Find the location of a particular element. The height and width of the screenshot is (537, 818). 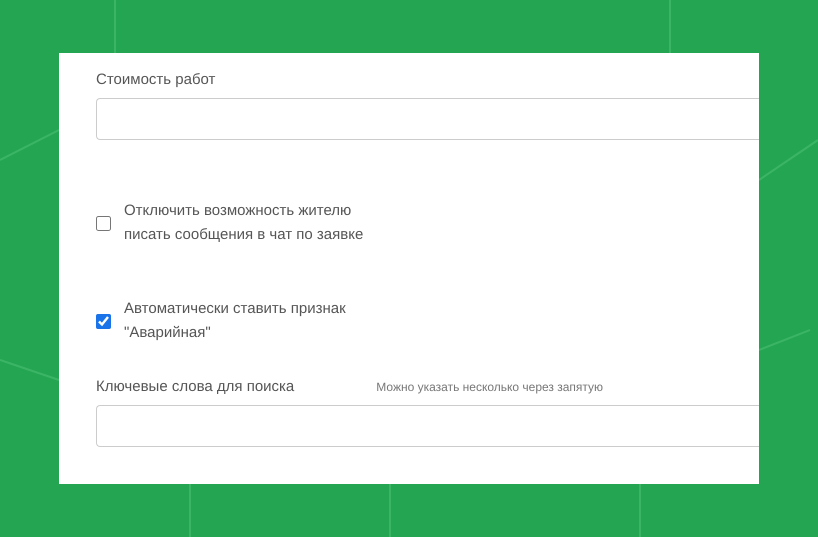

checkbox-label: Отключить возможность жителю писать сообщения в чат по заявке is located at coordinates (244, 223).